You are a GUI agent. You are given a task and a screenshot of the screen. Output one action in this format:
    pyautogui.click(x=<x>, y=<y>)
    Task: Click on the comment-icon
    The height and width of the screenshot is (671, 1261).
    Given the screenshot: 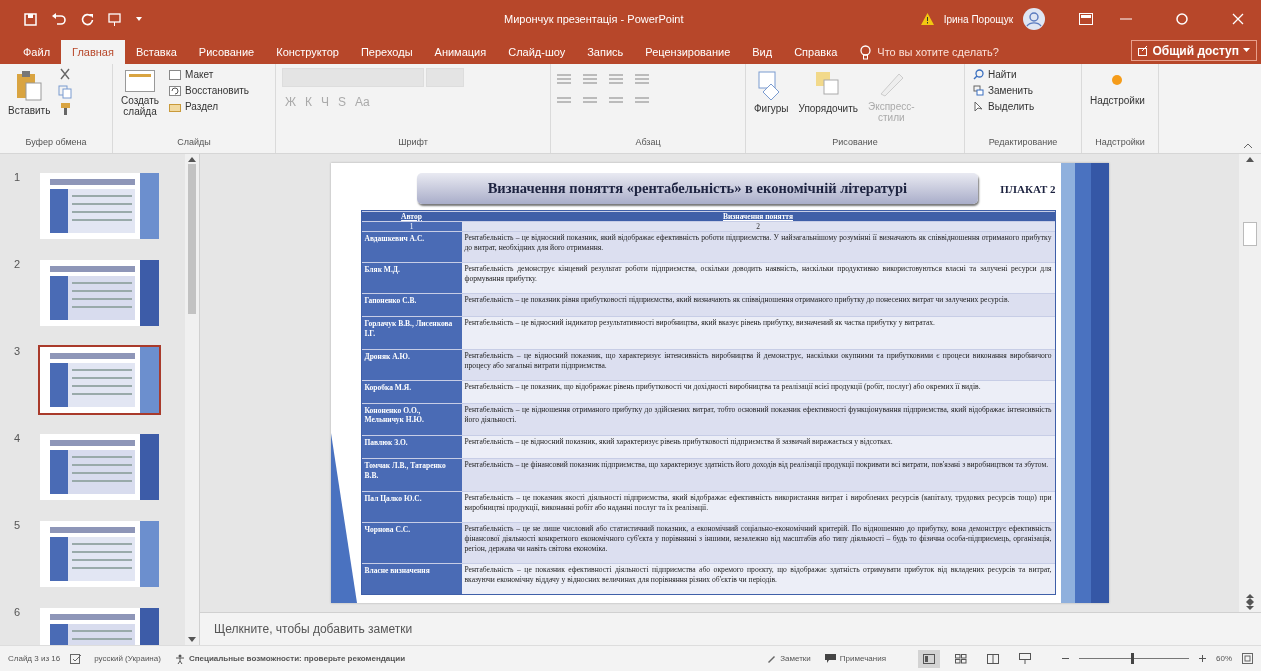 What is the action you would take?
    pyautogui.click(x=830, y=658)
    